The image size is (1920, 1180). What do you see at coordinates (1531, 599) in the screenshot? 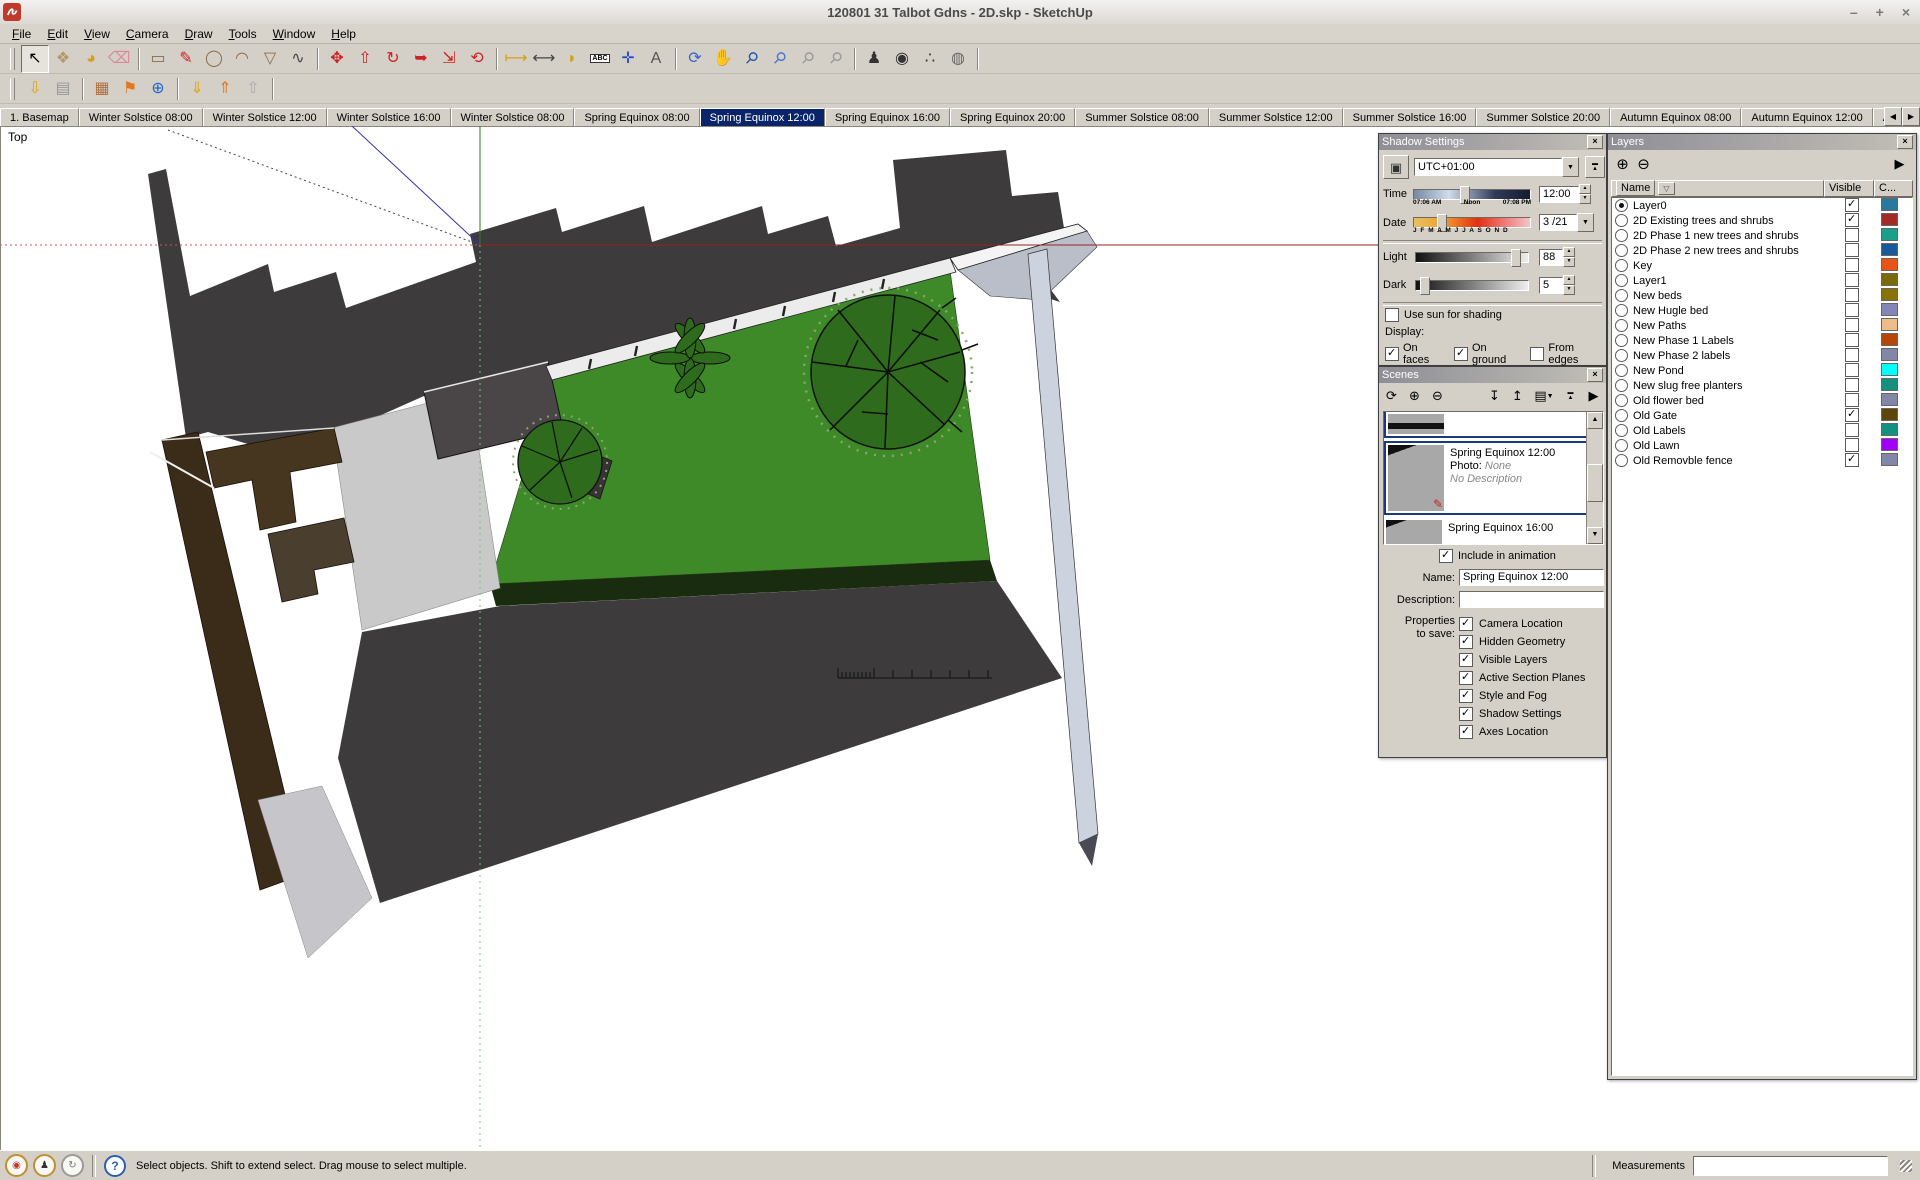
I see `scene-description-input` at bounding box center [1531, 599].